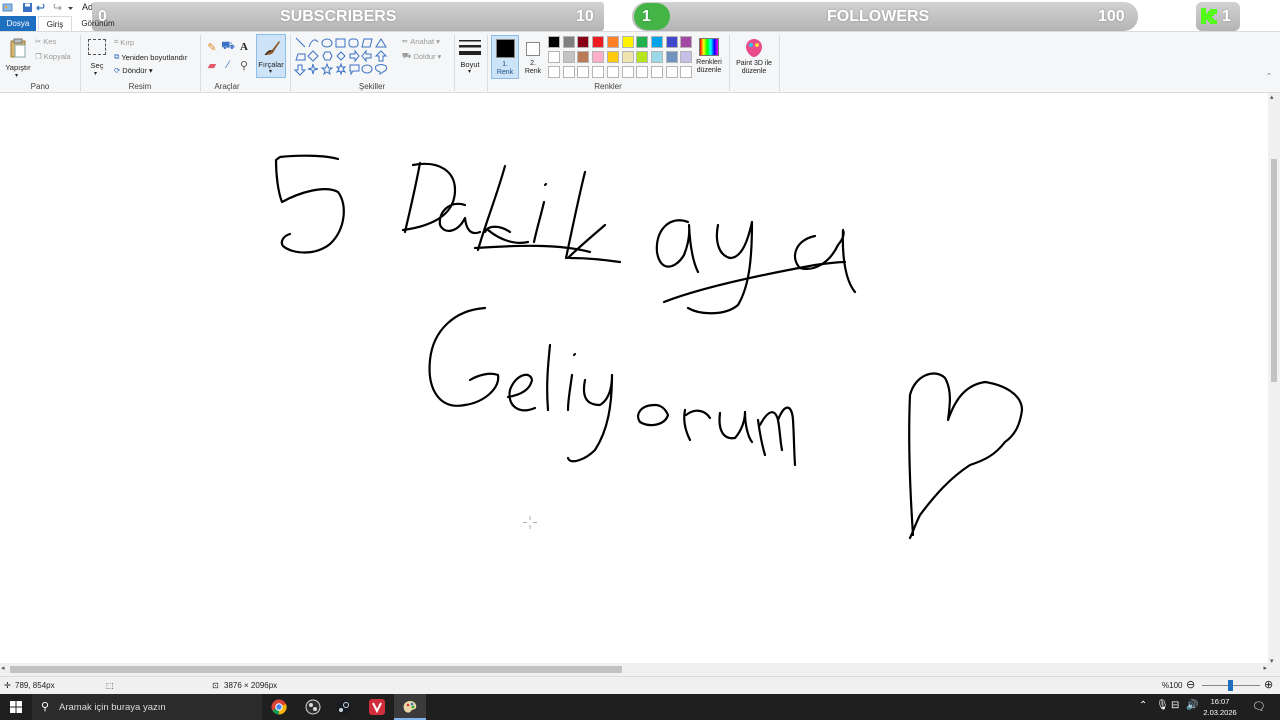 This screenshot has height=720, width=1280. I want to click on vertical-scrollbar: ▴ ▾, so click(1274, 379).